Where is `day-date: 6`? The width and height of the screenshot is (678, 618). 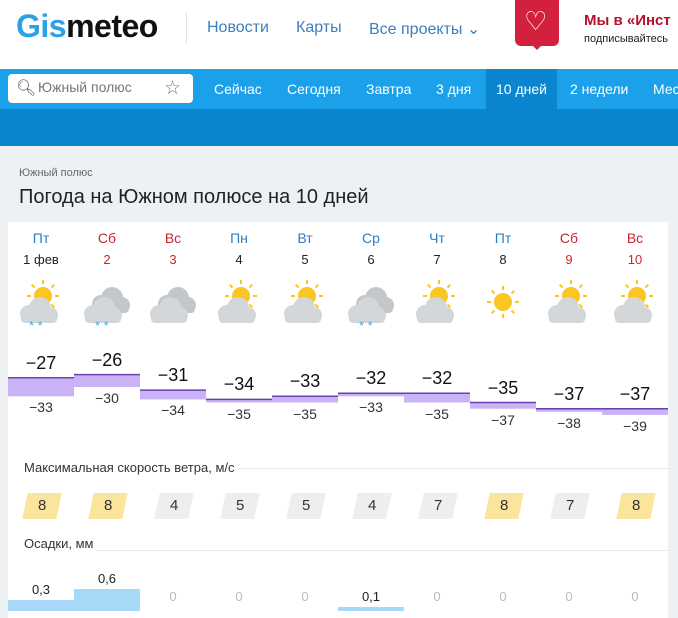 day-date: 6 is located at coordinates (371, 259).